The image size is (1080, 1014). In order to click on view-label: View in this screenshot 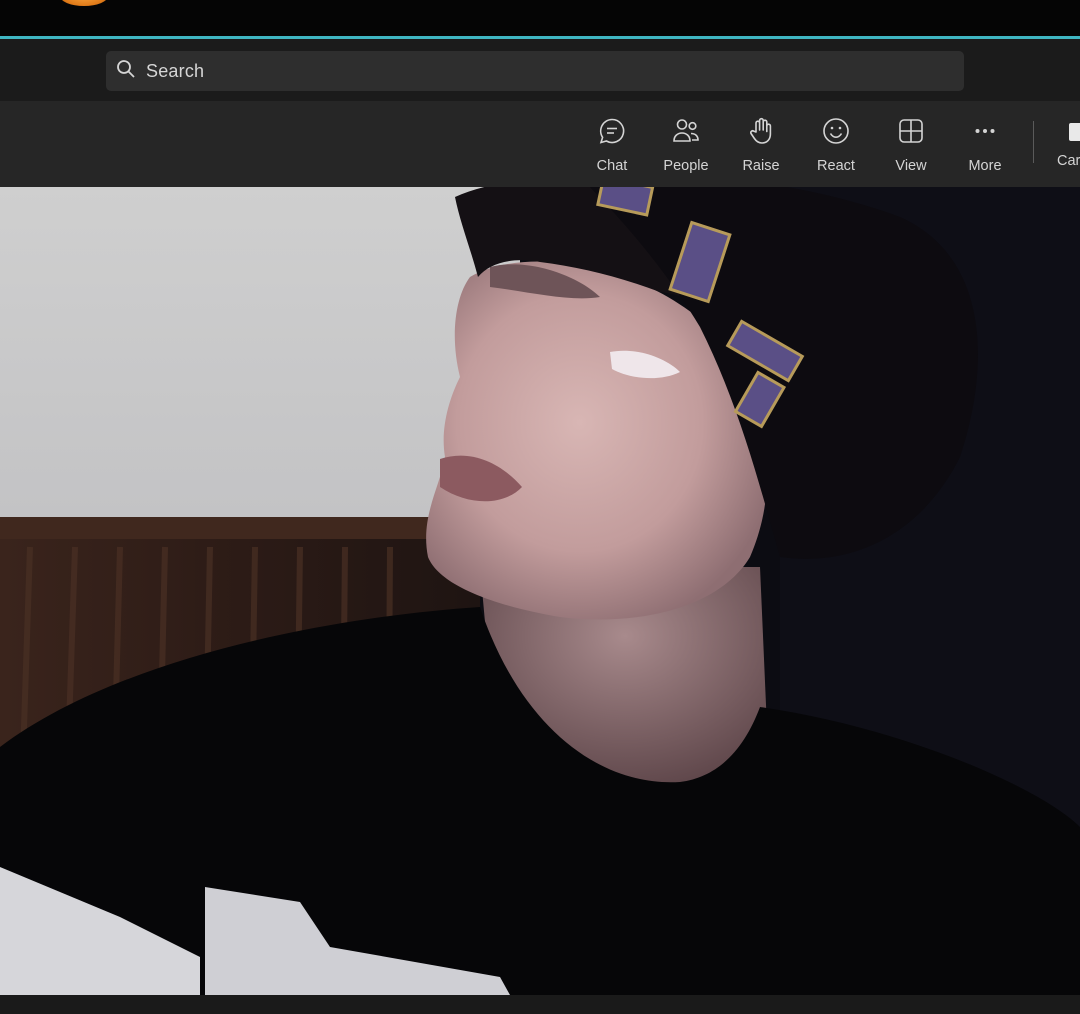, I will do `click(911, 166)`.